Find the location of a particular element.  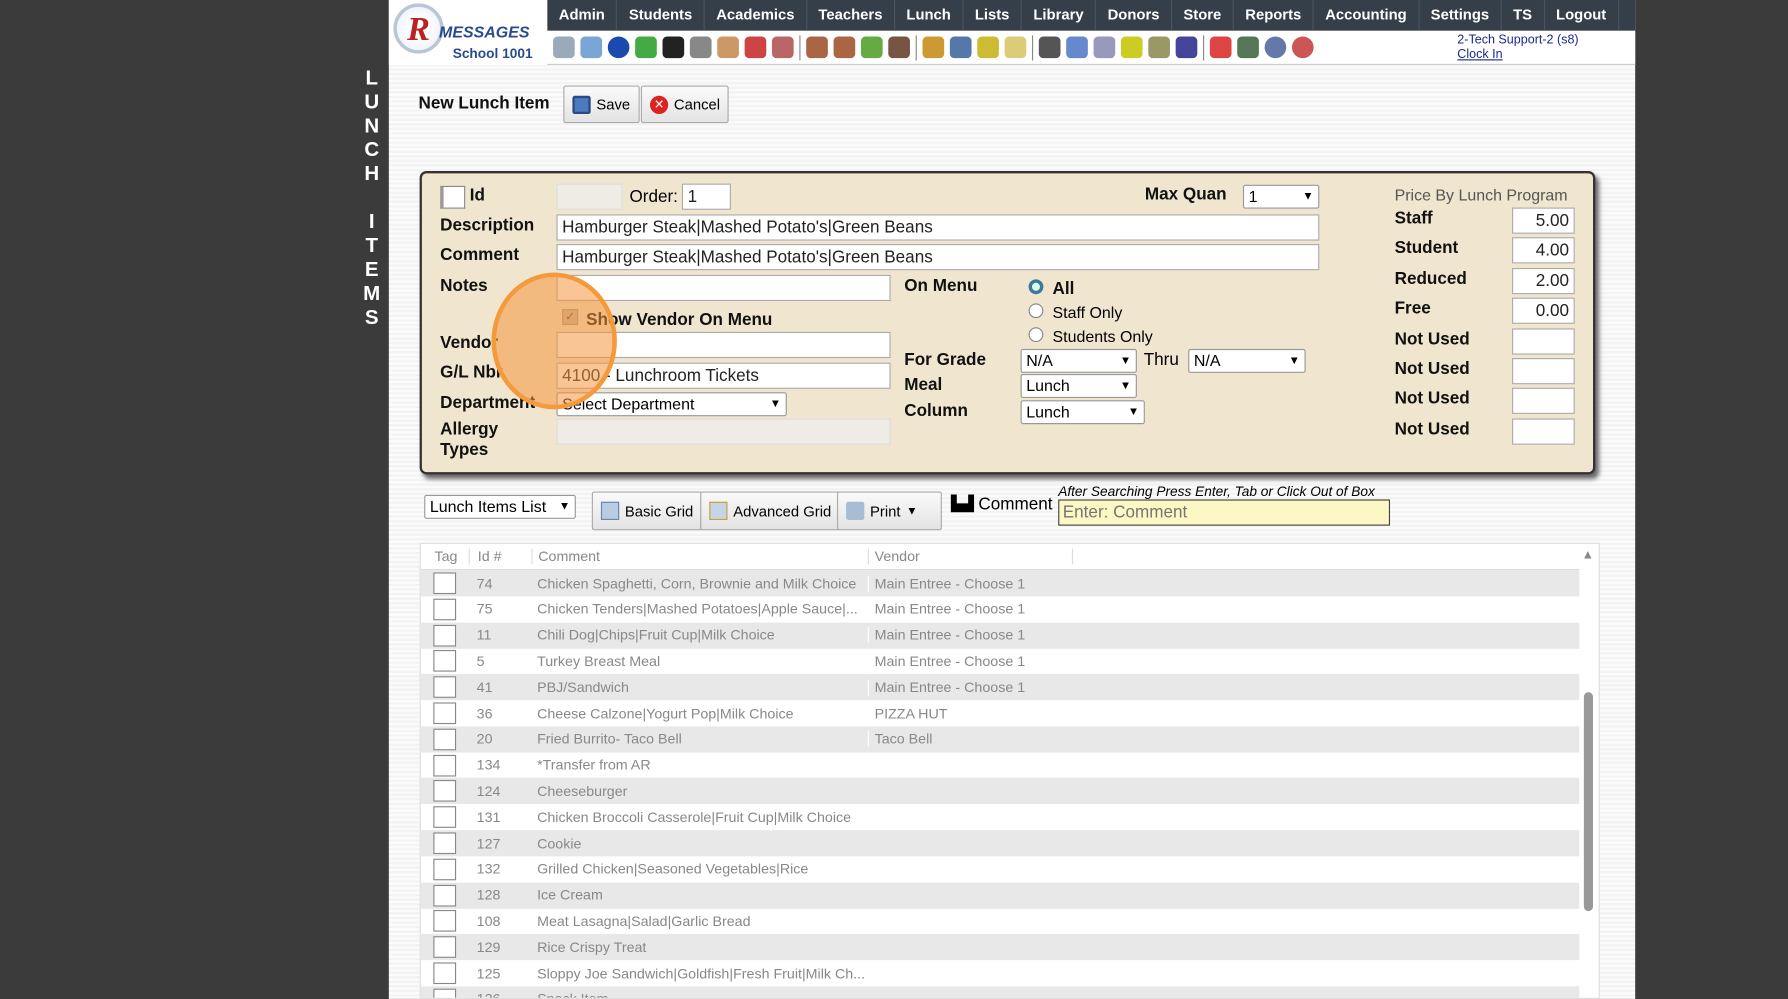

add-user-icon is located at coordinates (817, 47).